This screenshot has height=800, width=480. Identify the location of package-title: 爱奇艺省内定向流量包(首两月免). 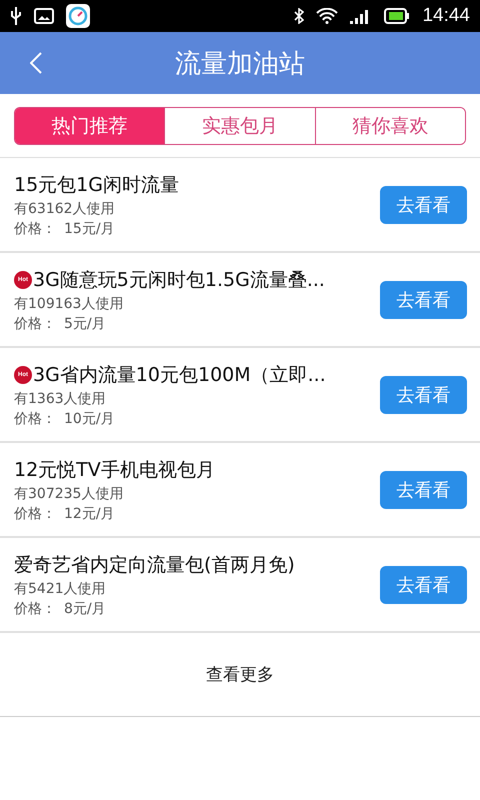
(154, 565).